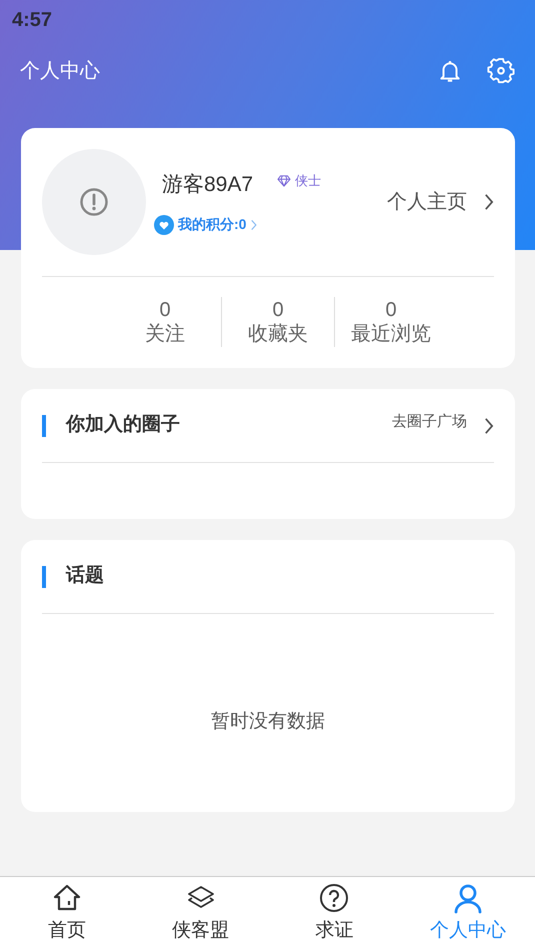 Image resolution: width=535 pixels, height=951 pixels. I want to click on plaza-text: 去圈子广场, so click(429, 422).